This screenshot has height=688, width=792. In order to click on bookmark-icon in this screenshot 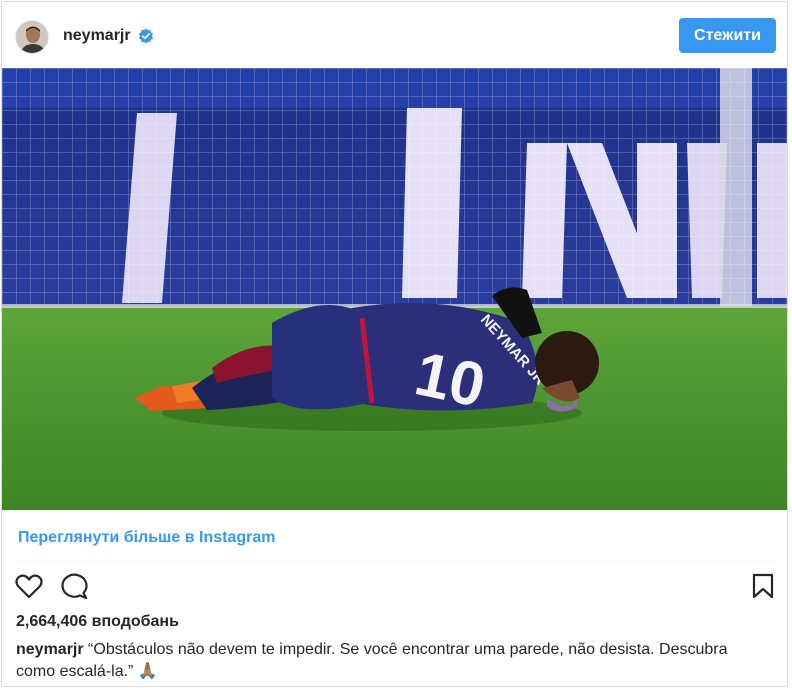, I will do `click(763, 586)`.